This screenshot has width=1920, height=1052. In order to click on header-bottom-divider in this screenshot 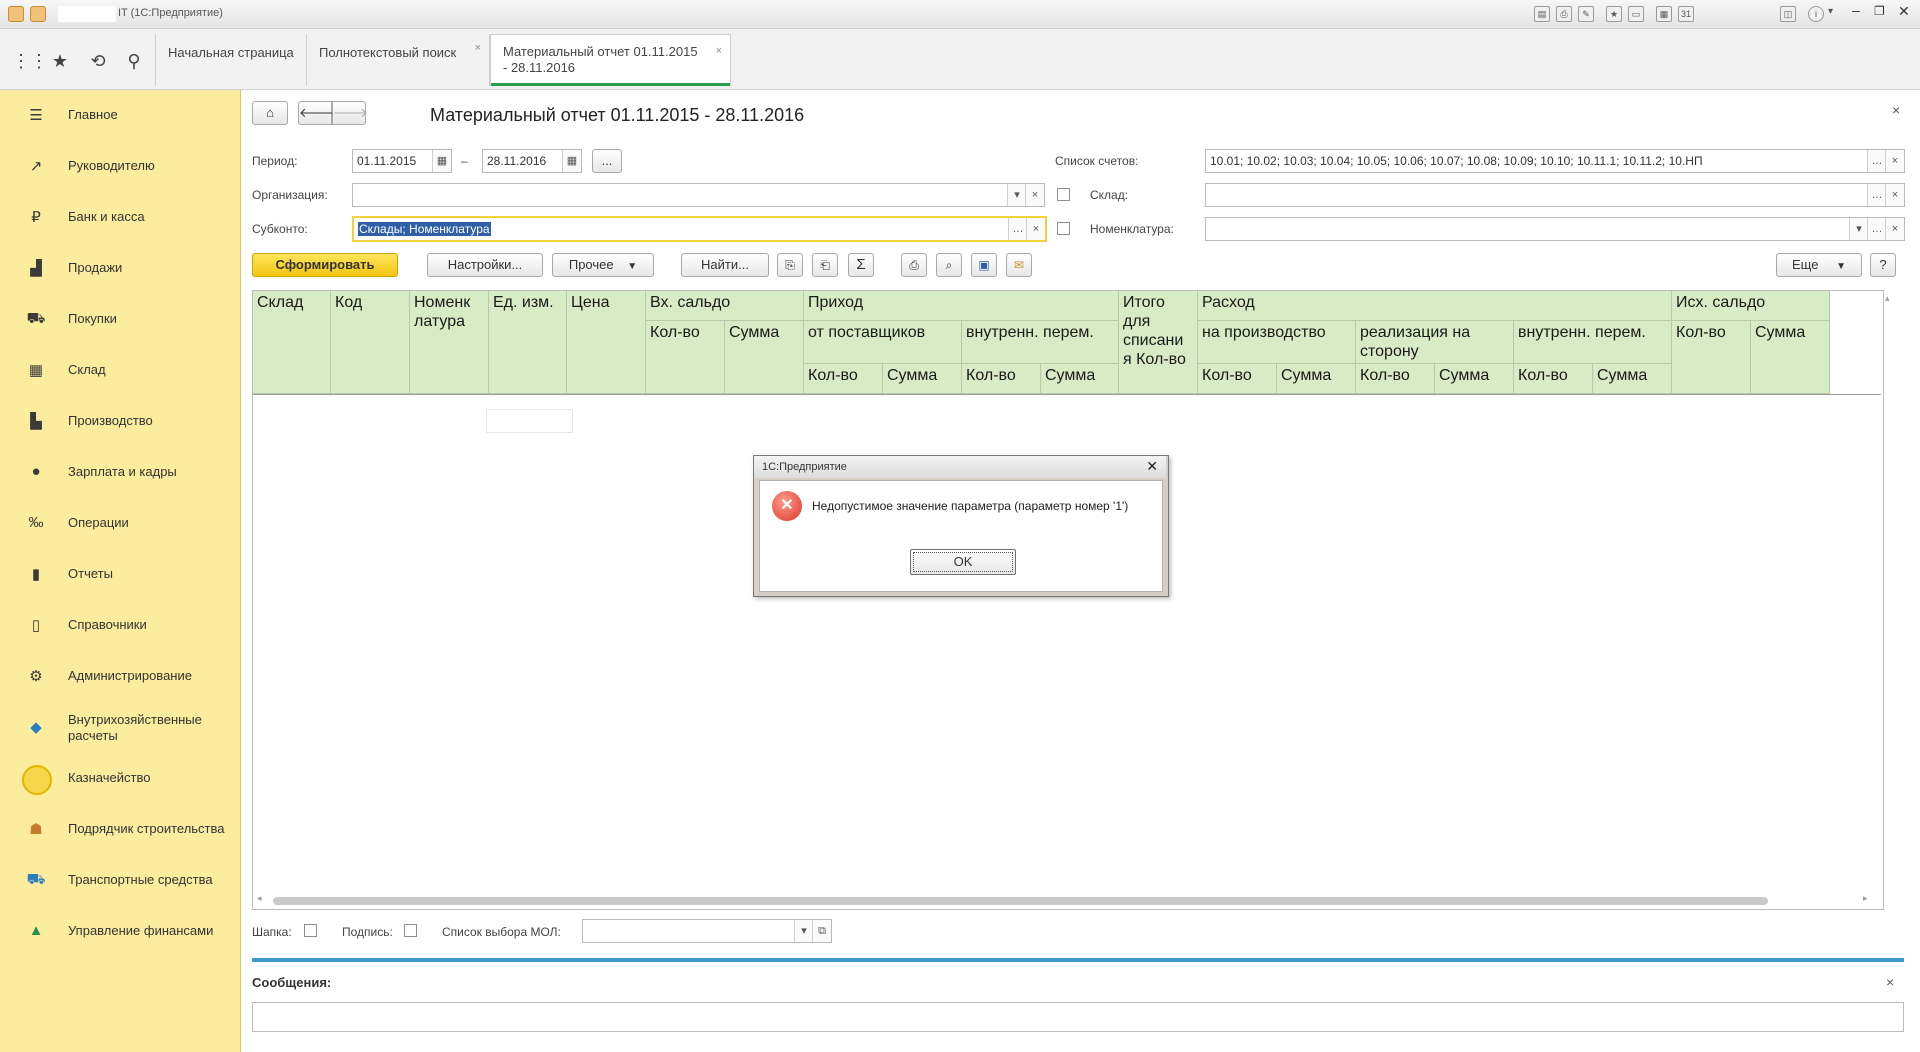, I will do `click(1067, 394)`.